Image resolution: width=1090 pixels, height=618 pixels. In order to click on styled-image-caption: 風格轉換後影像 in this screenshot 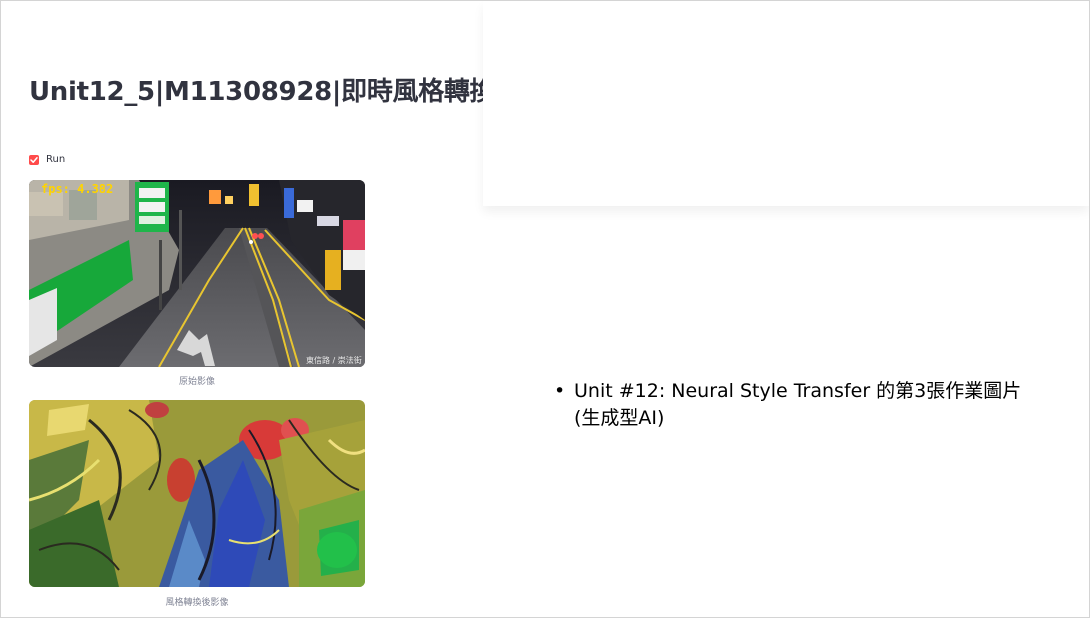, I will do `click(197, 603)`.